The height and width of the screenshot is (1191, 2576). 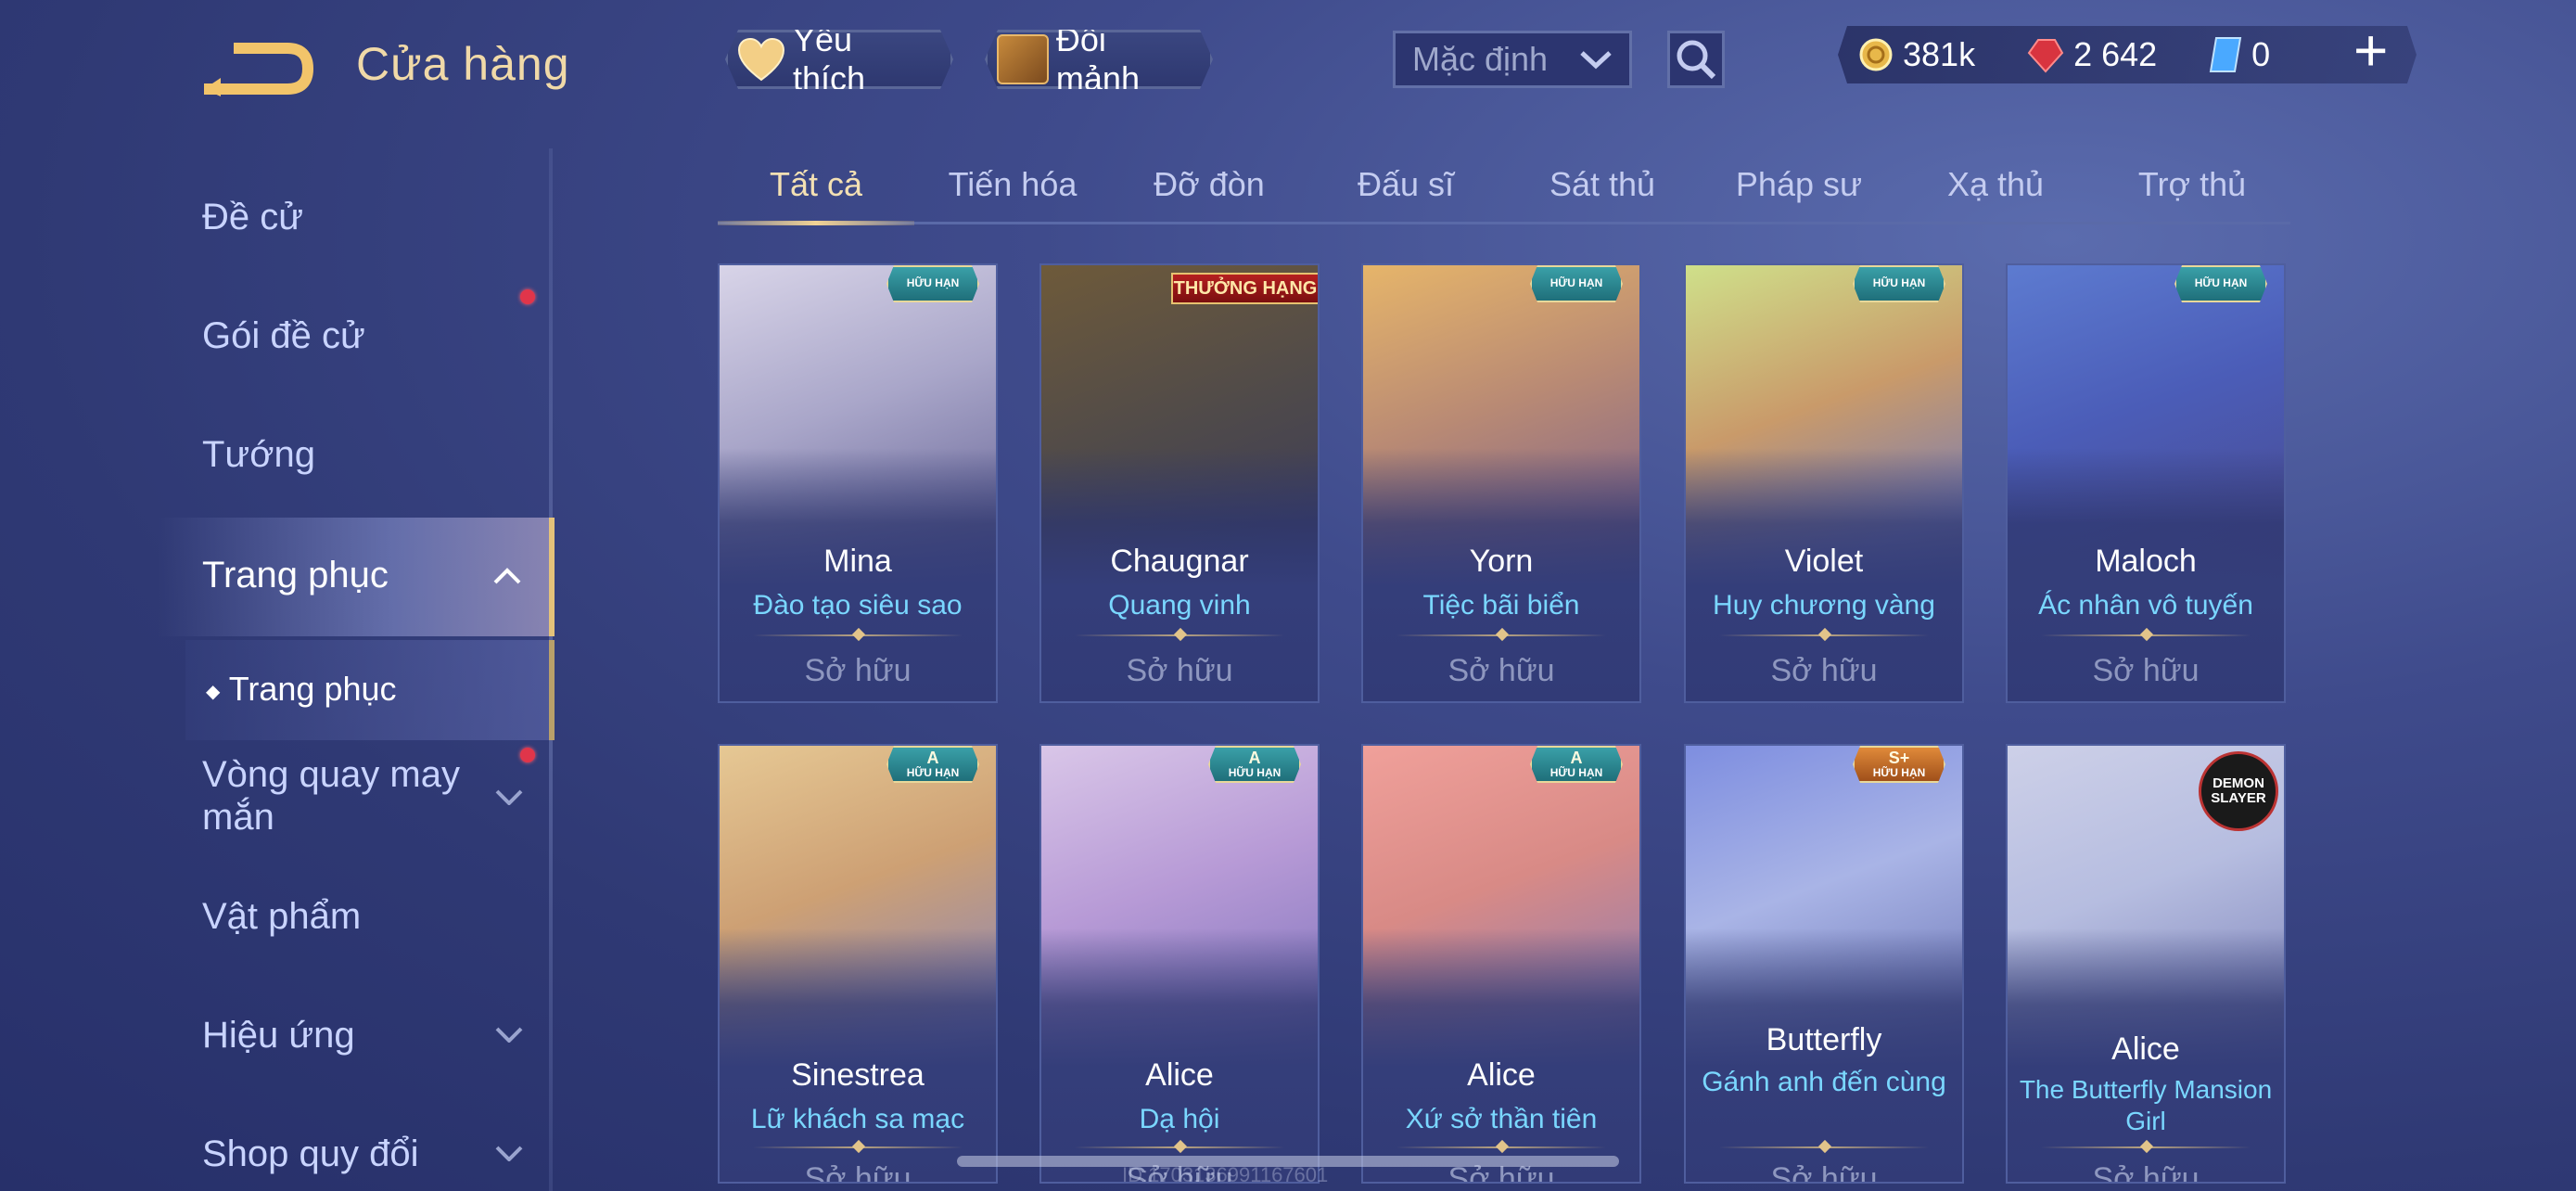 What do you see at coordinates (2092, 54) in the screenshot?
I see `gem-balance: 2 642` at bounding box center [2092, 54].